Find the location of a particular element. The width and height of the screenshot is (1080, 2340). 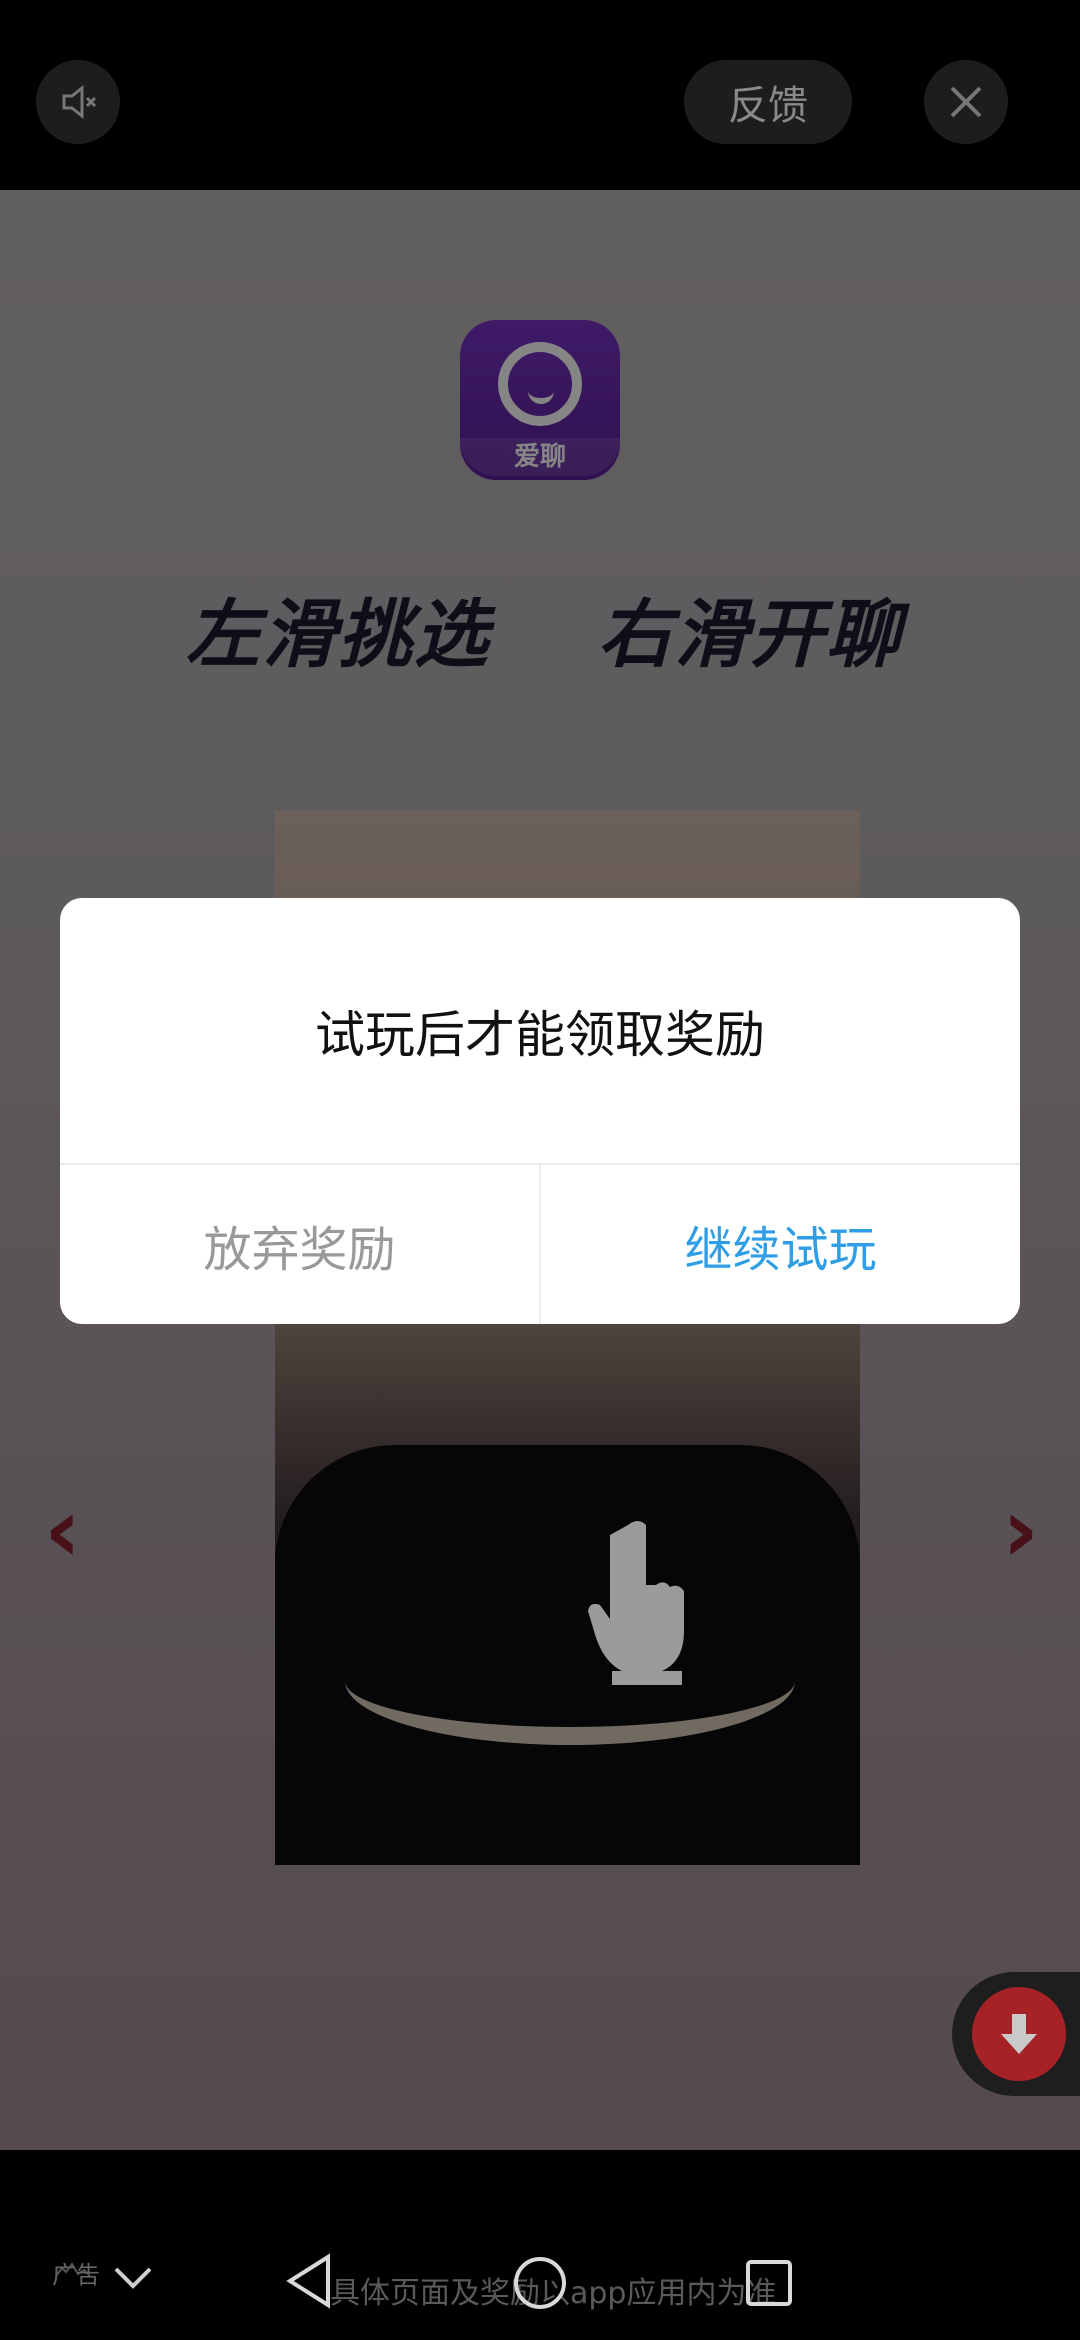

close-icon is located at coordinates (966, 102).